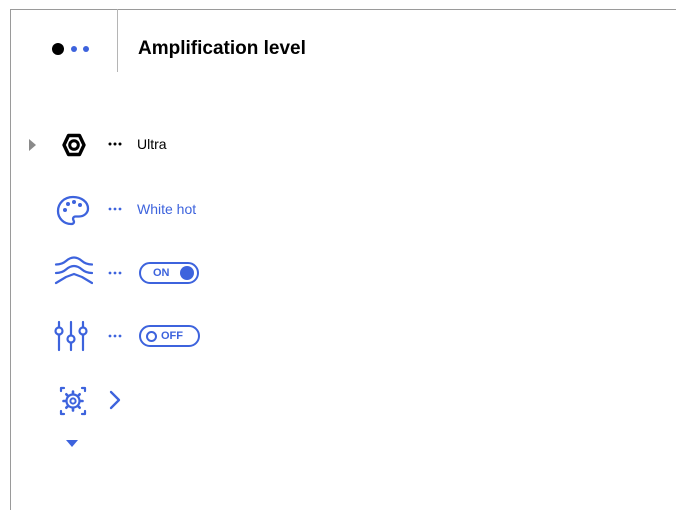 The width and height of the screenshot is (676, 510). I want to click on toggle-label: OFF, so click(172, 336).